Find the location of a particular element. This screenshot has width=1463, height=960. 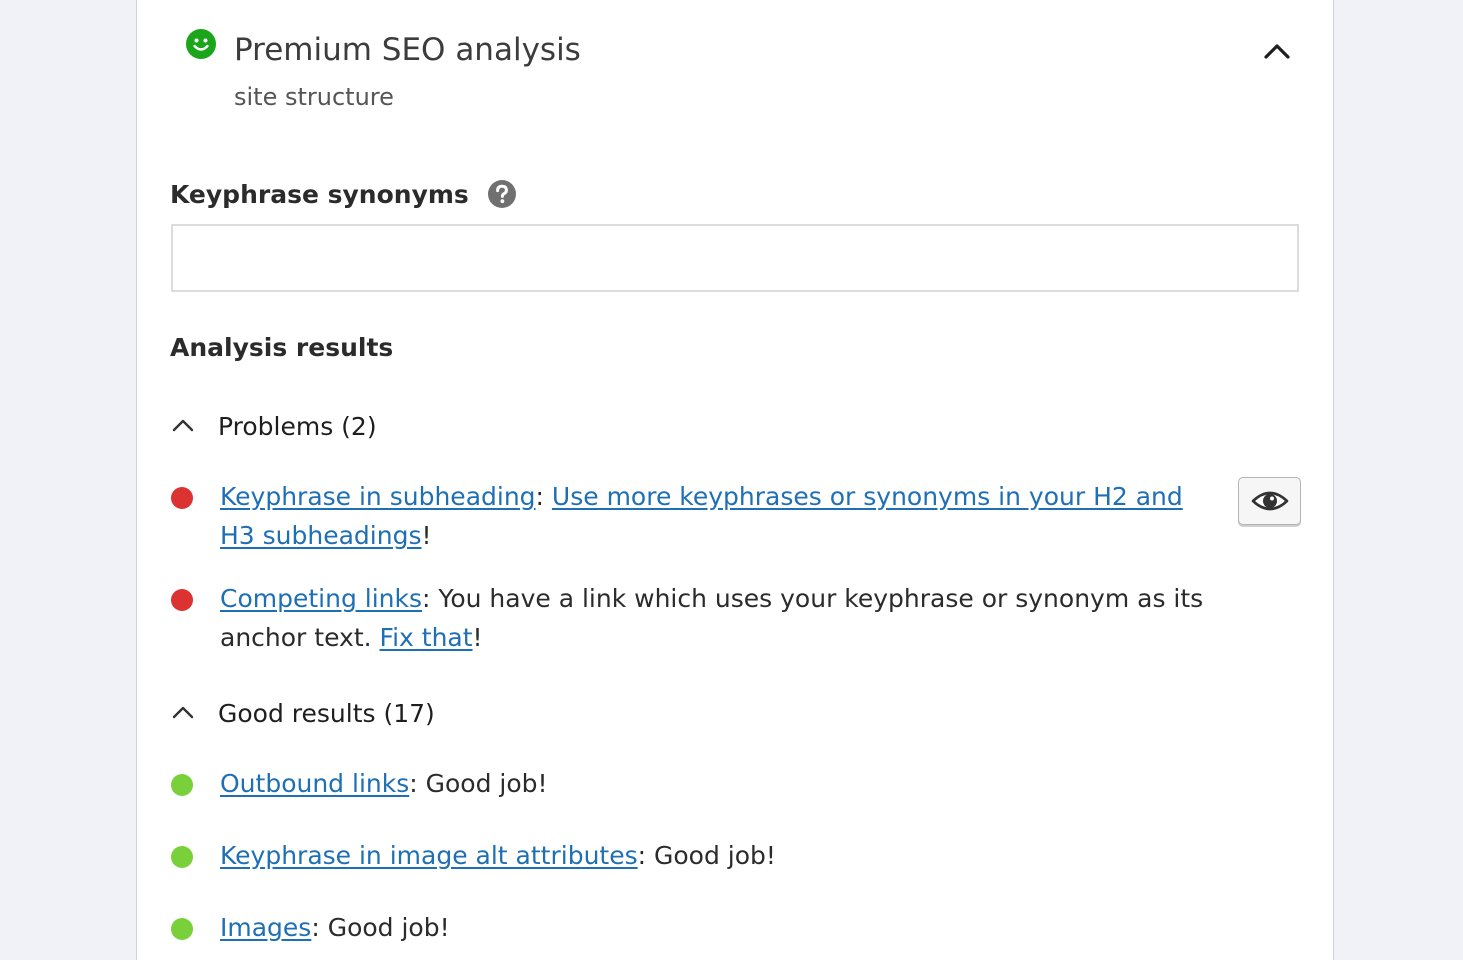

question-mark-icon is located at coordinates (502, 194).